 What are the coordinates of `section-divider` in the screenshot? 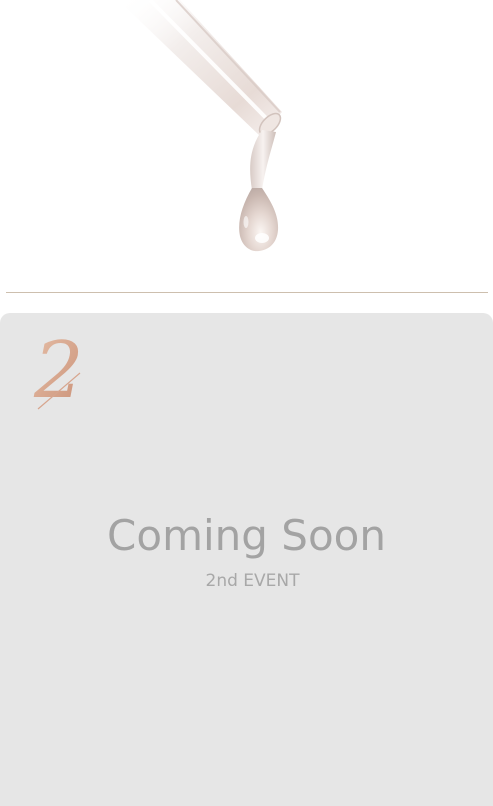 It's located at (247, 292).